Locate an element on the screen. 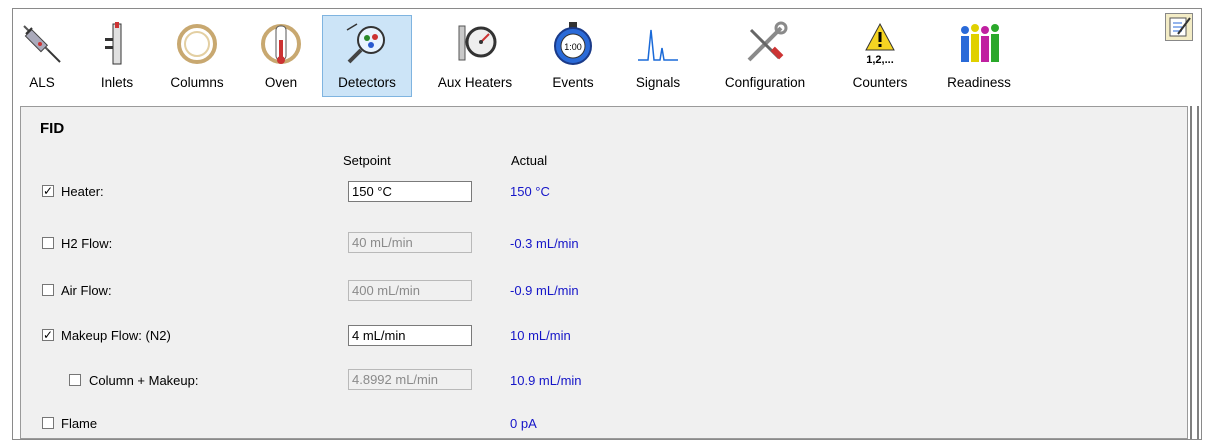  tool-label: Events is located at coordinates (573, 82).